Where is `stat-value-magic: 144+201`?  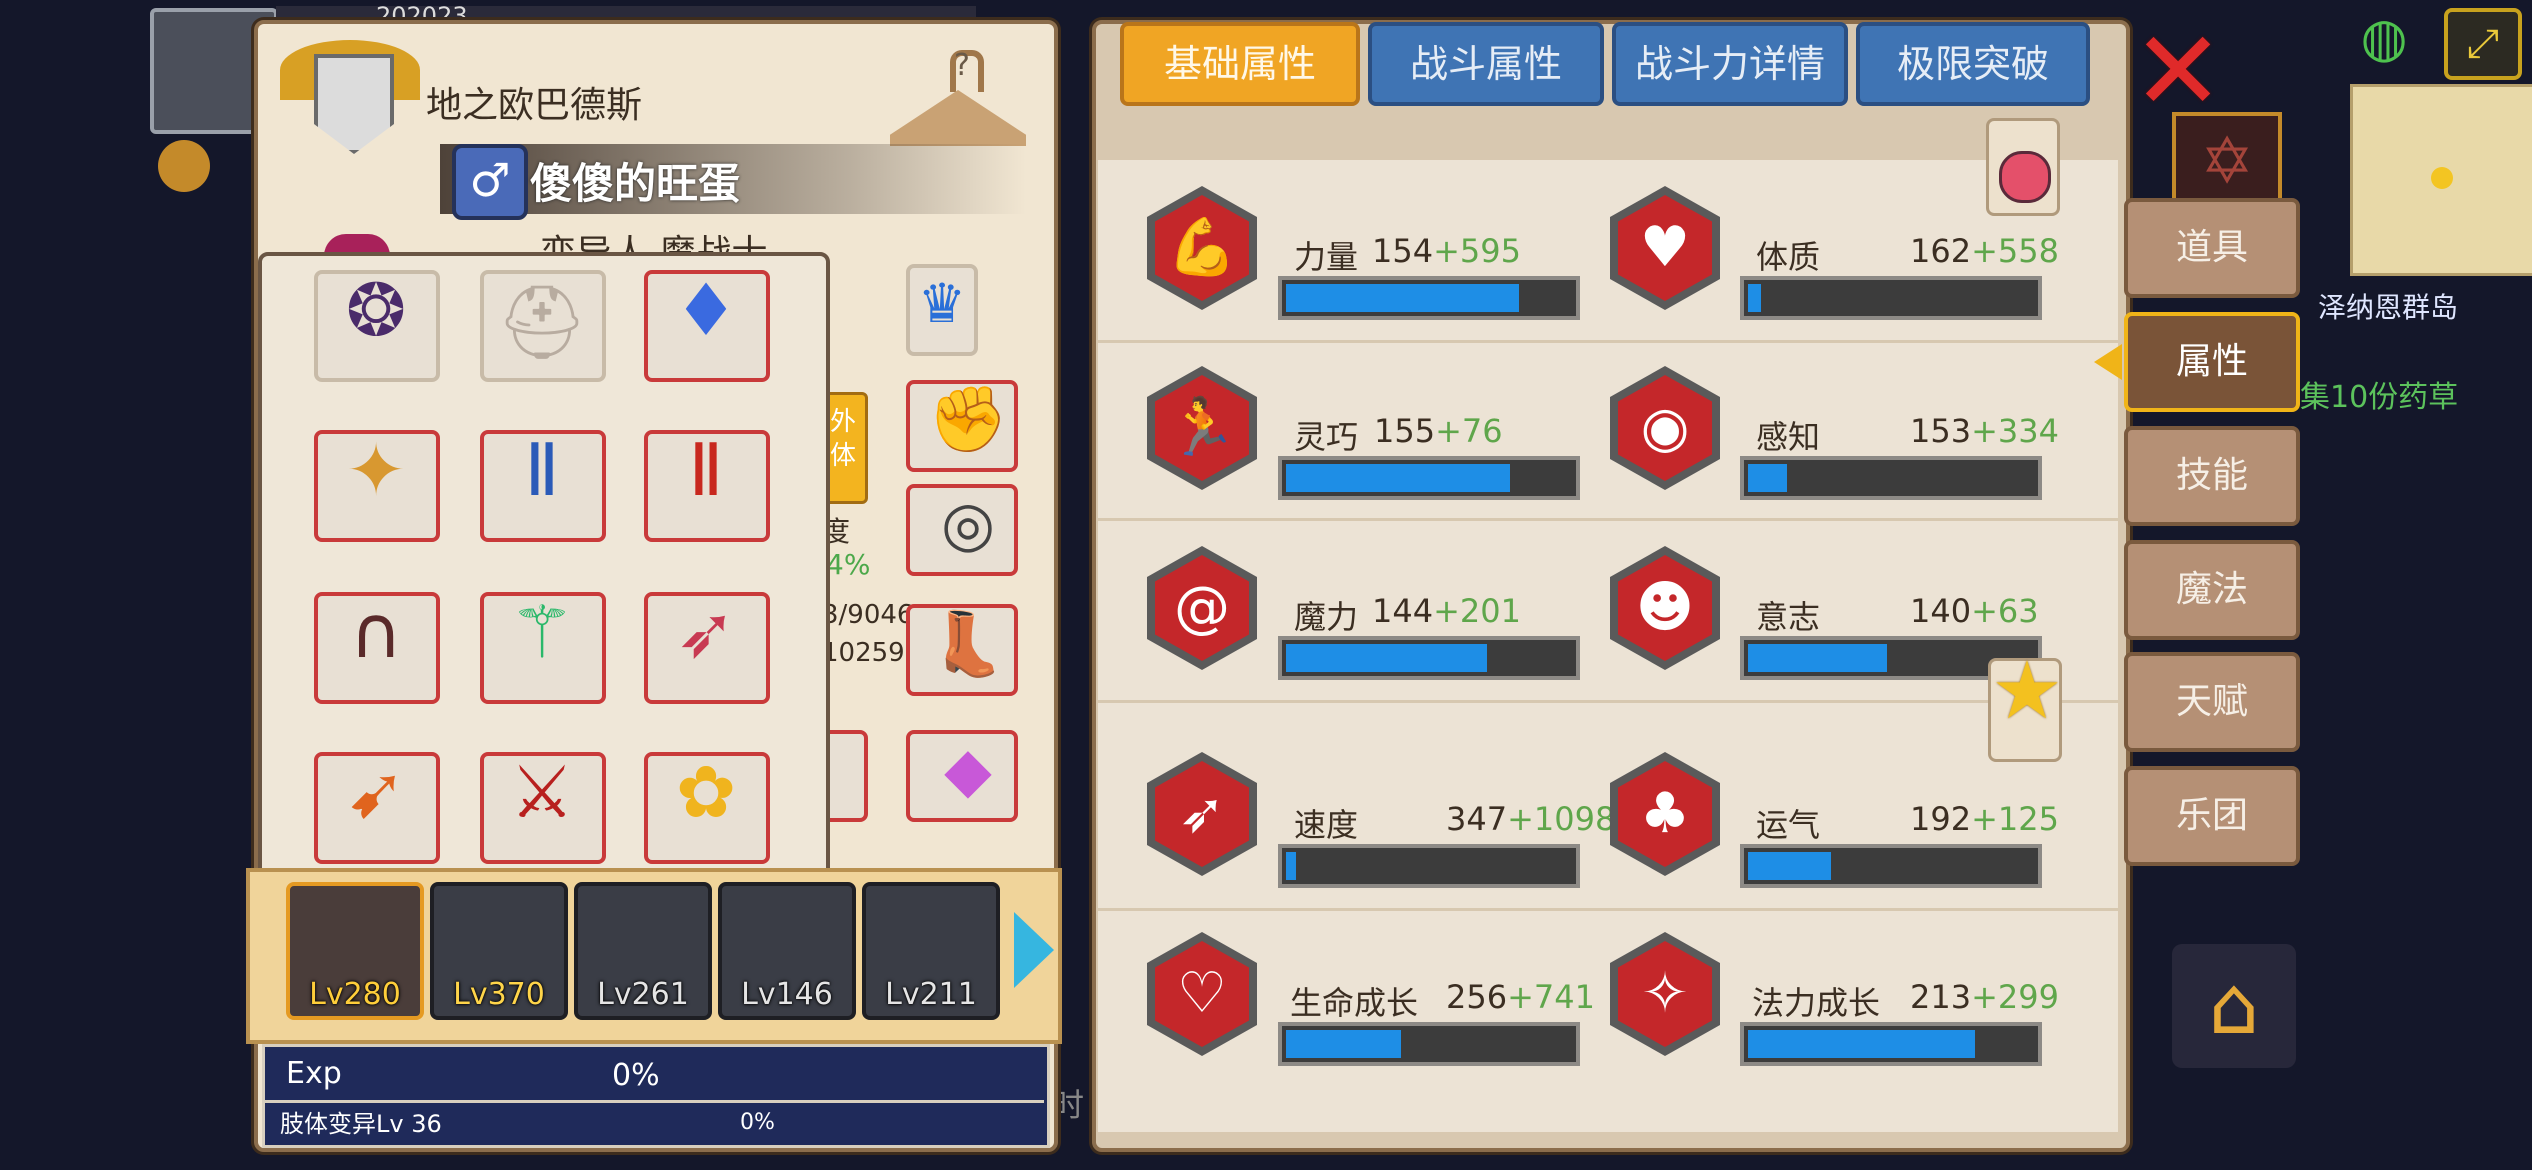
stat-value-magic: 144+201 is located at coordinates (1446, 611).